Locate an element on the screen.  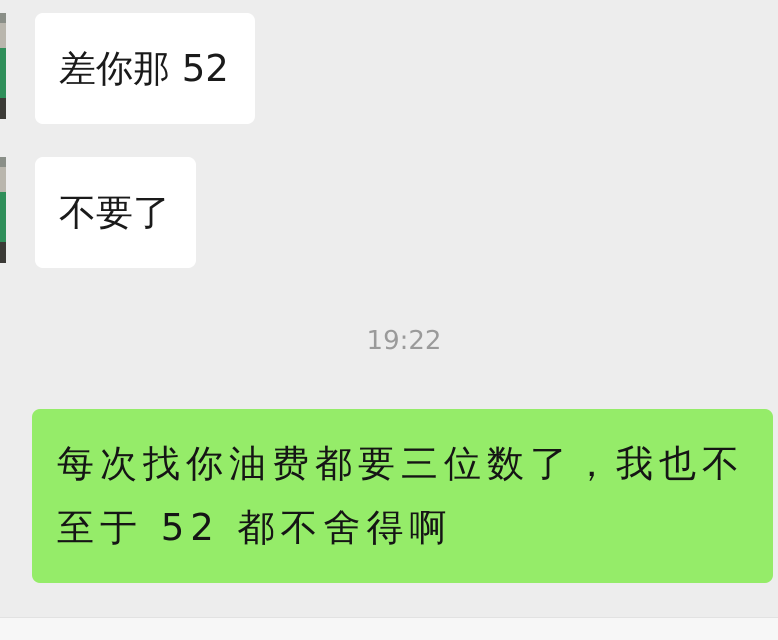
message-bubble: 差你那 52 is located at coordinates (145, 68).